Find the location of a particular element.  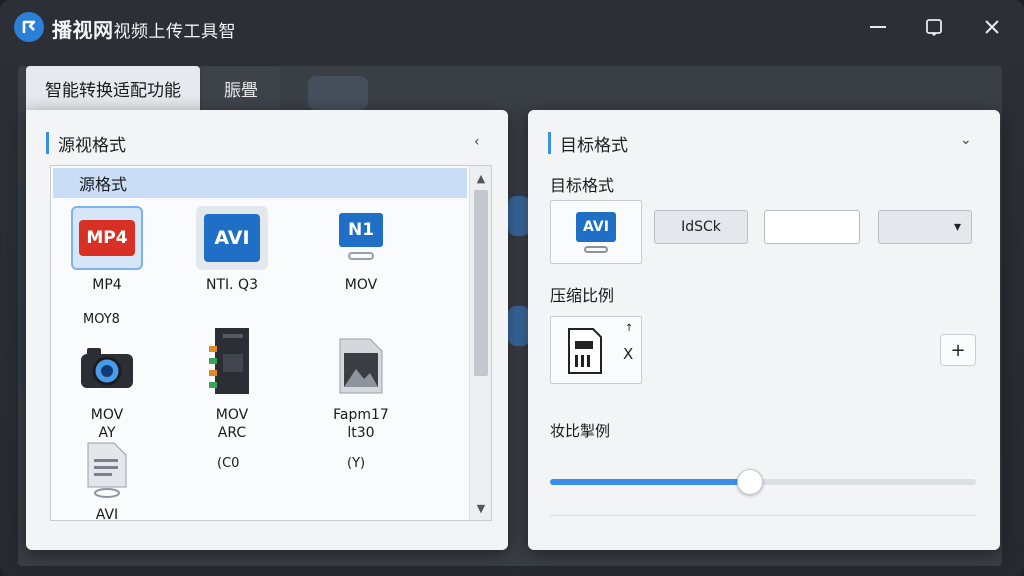

mp4-badge: MP4 is located at coordinates (107, 238).